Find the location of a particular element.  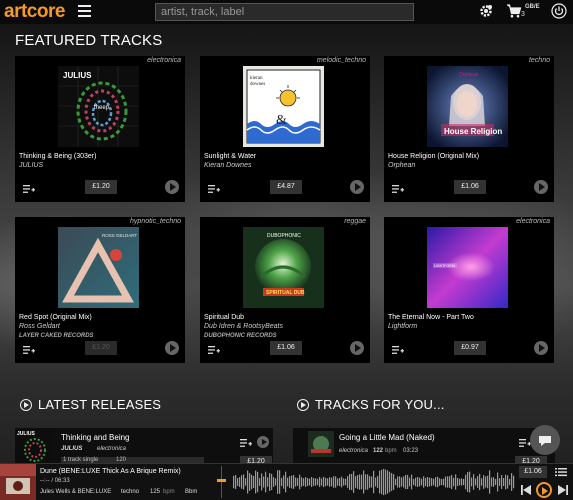

search-input is located at coordinates (284, 12).